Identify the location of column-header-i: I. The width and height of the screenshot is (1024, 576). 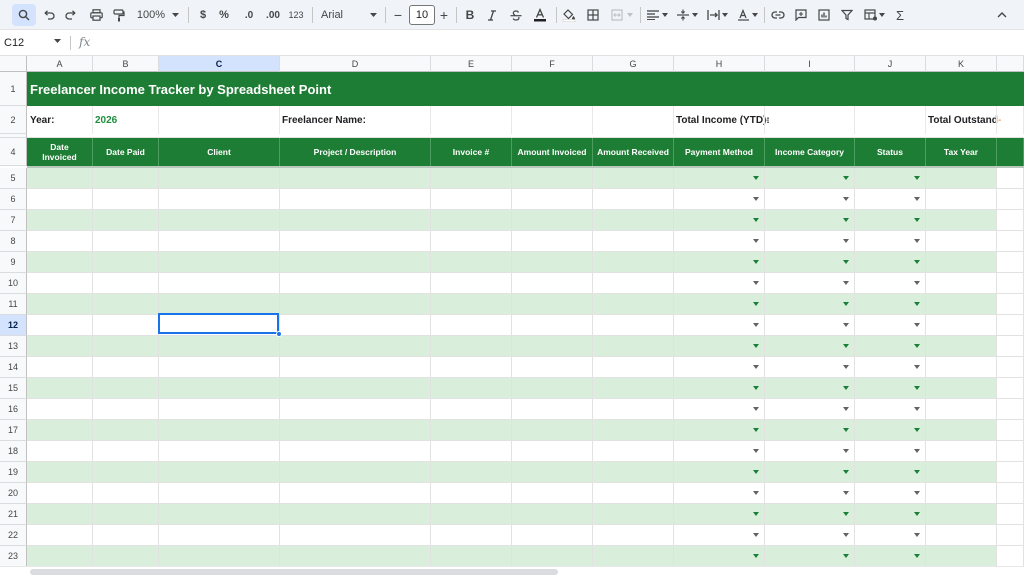
(810, 64).